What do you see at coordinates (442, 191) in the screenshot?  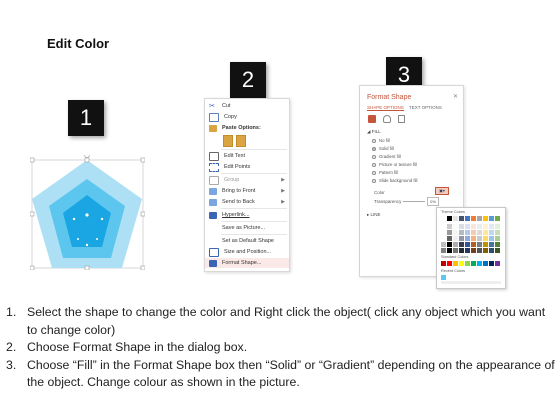 I see `color-picker-button: ▣▾` at bounding box center [442, 191].